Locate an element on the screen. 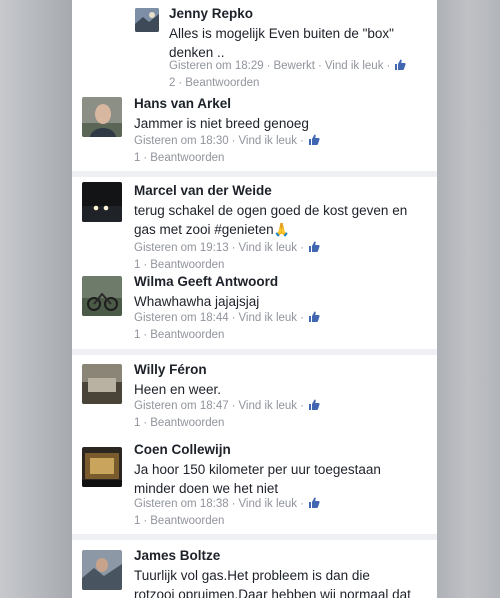  folded-hands-emoji: 🙏 is located at coordinates (281, 229).